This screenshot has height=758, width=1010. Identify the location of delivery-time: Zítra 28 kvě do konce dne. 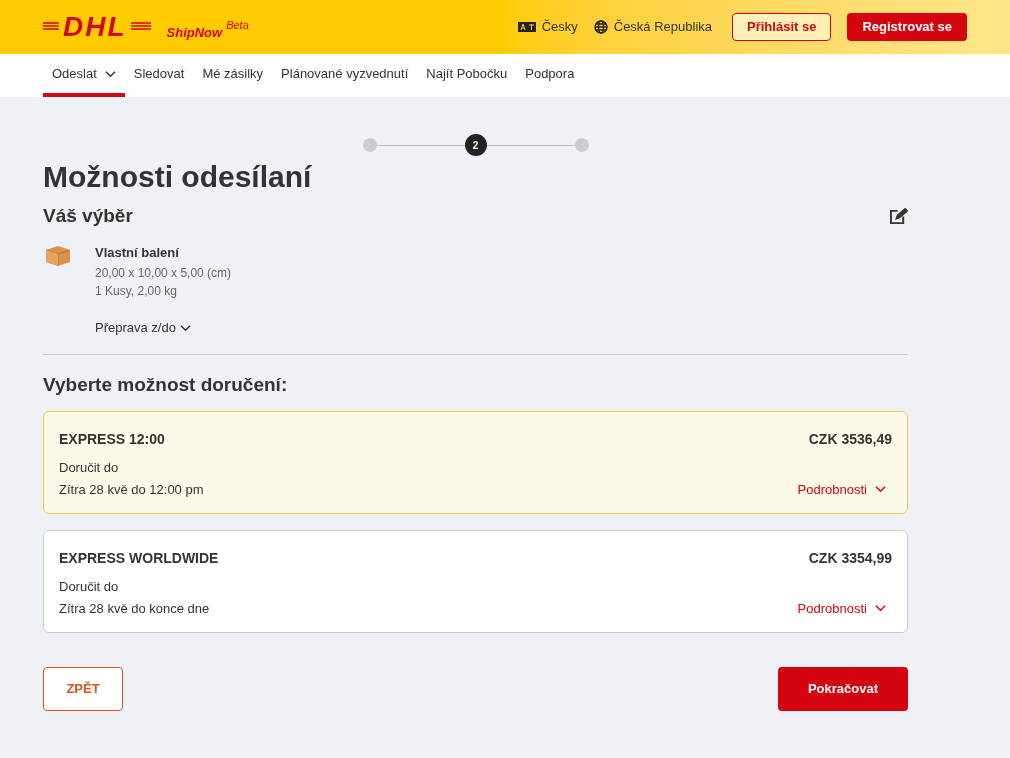
(134, 608).